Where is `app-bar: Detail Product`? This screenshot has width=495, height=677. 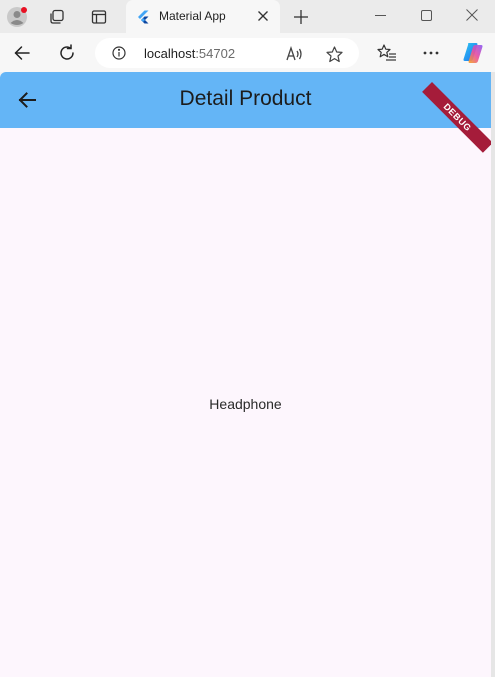 app-bar: Detail Product is located at coordinates (245, 100).